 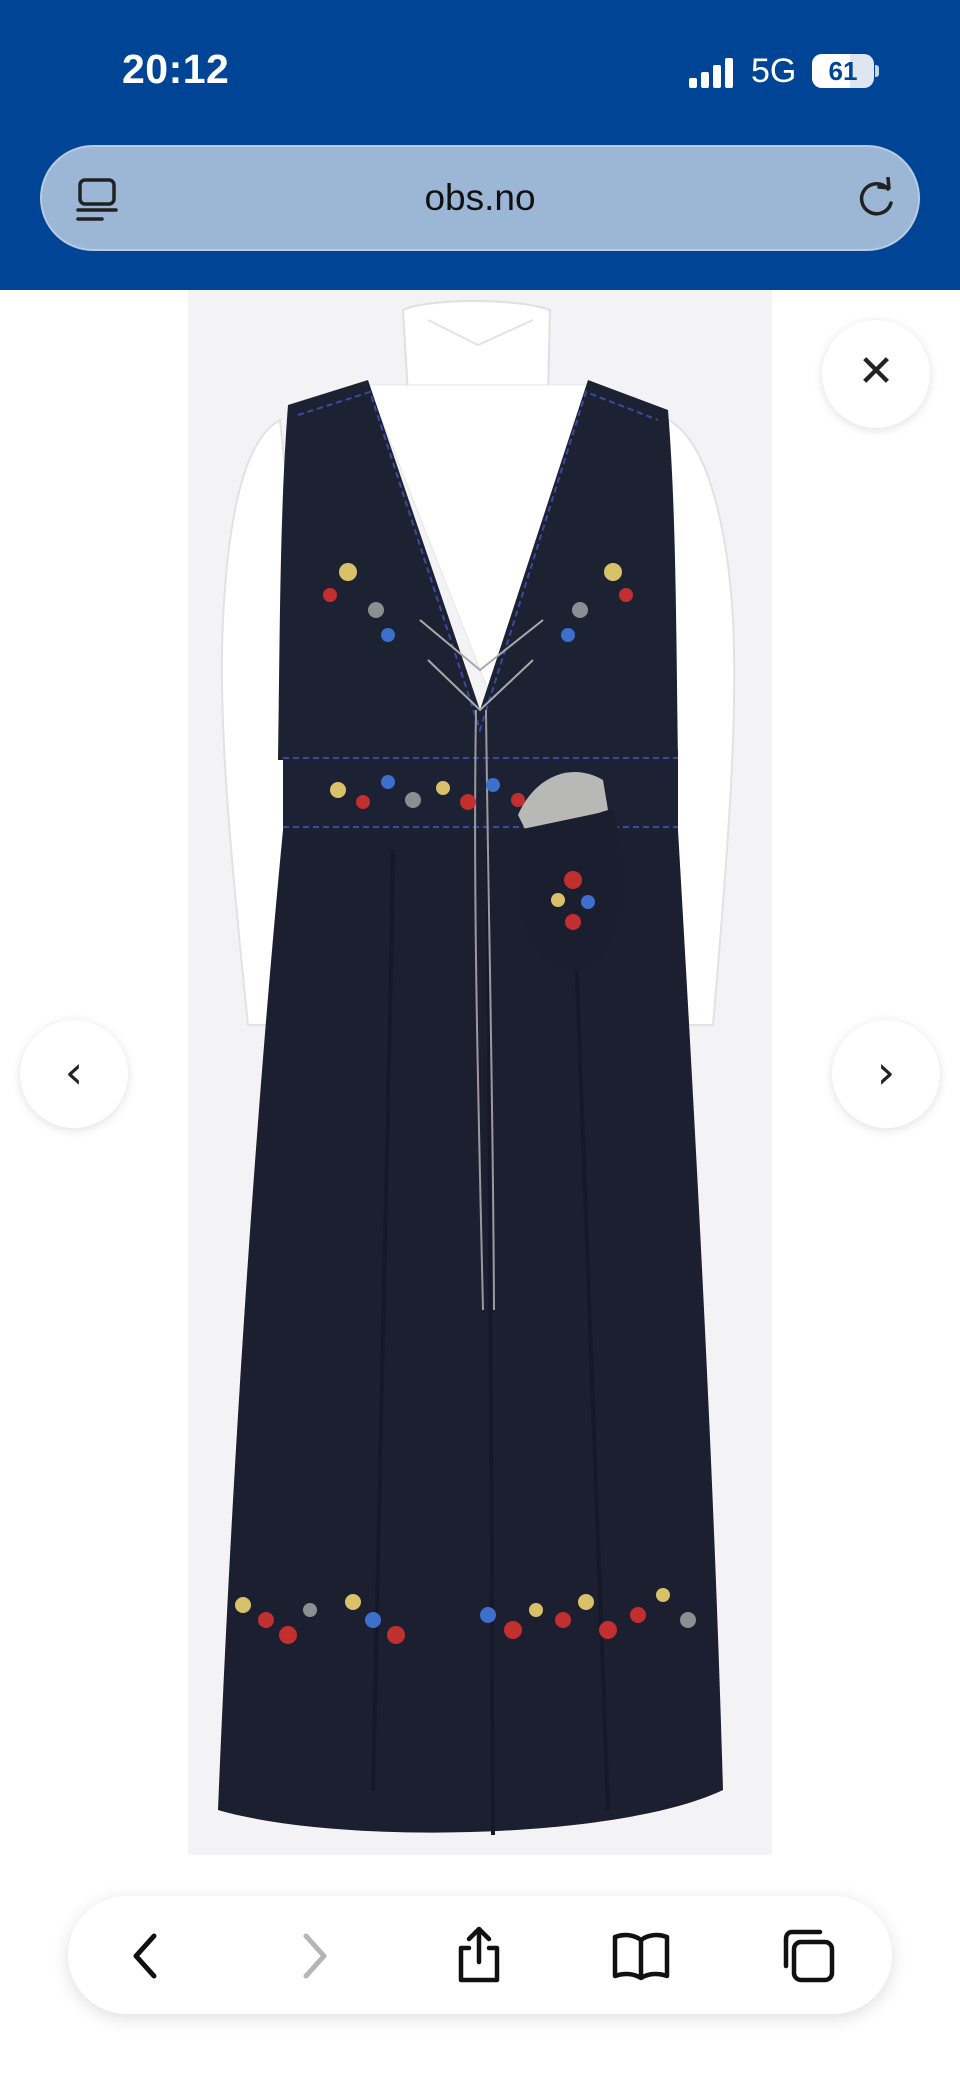 I want to click on close-button: ✕, so click(x=876, y=374).